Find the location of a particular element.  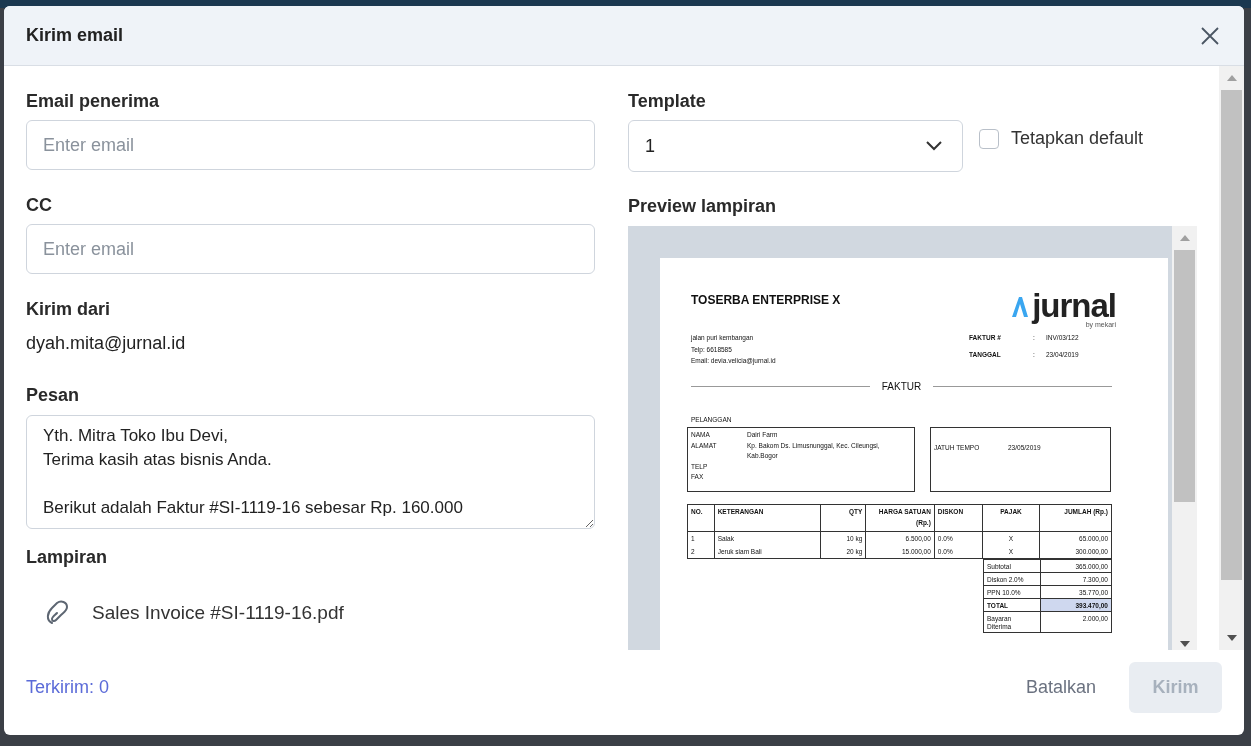

dialog-title: Kirim email is located at coordinates (75, 35).